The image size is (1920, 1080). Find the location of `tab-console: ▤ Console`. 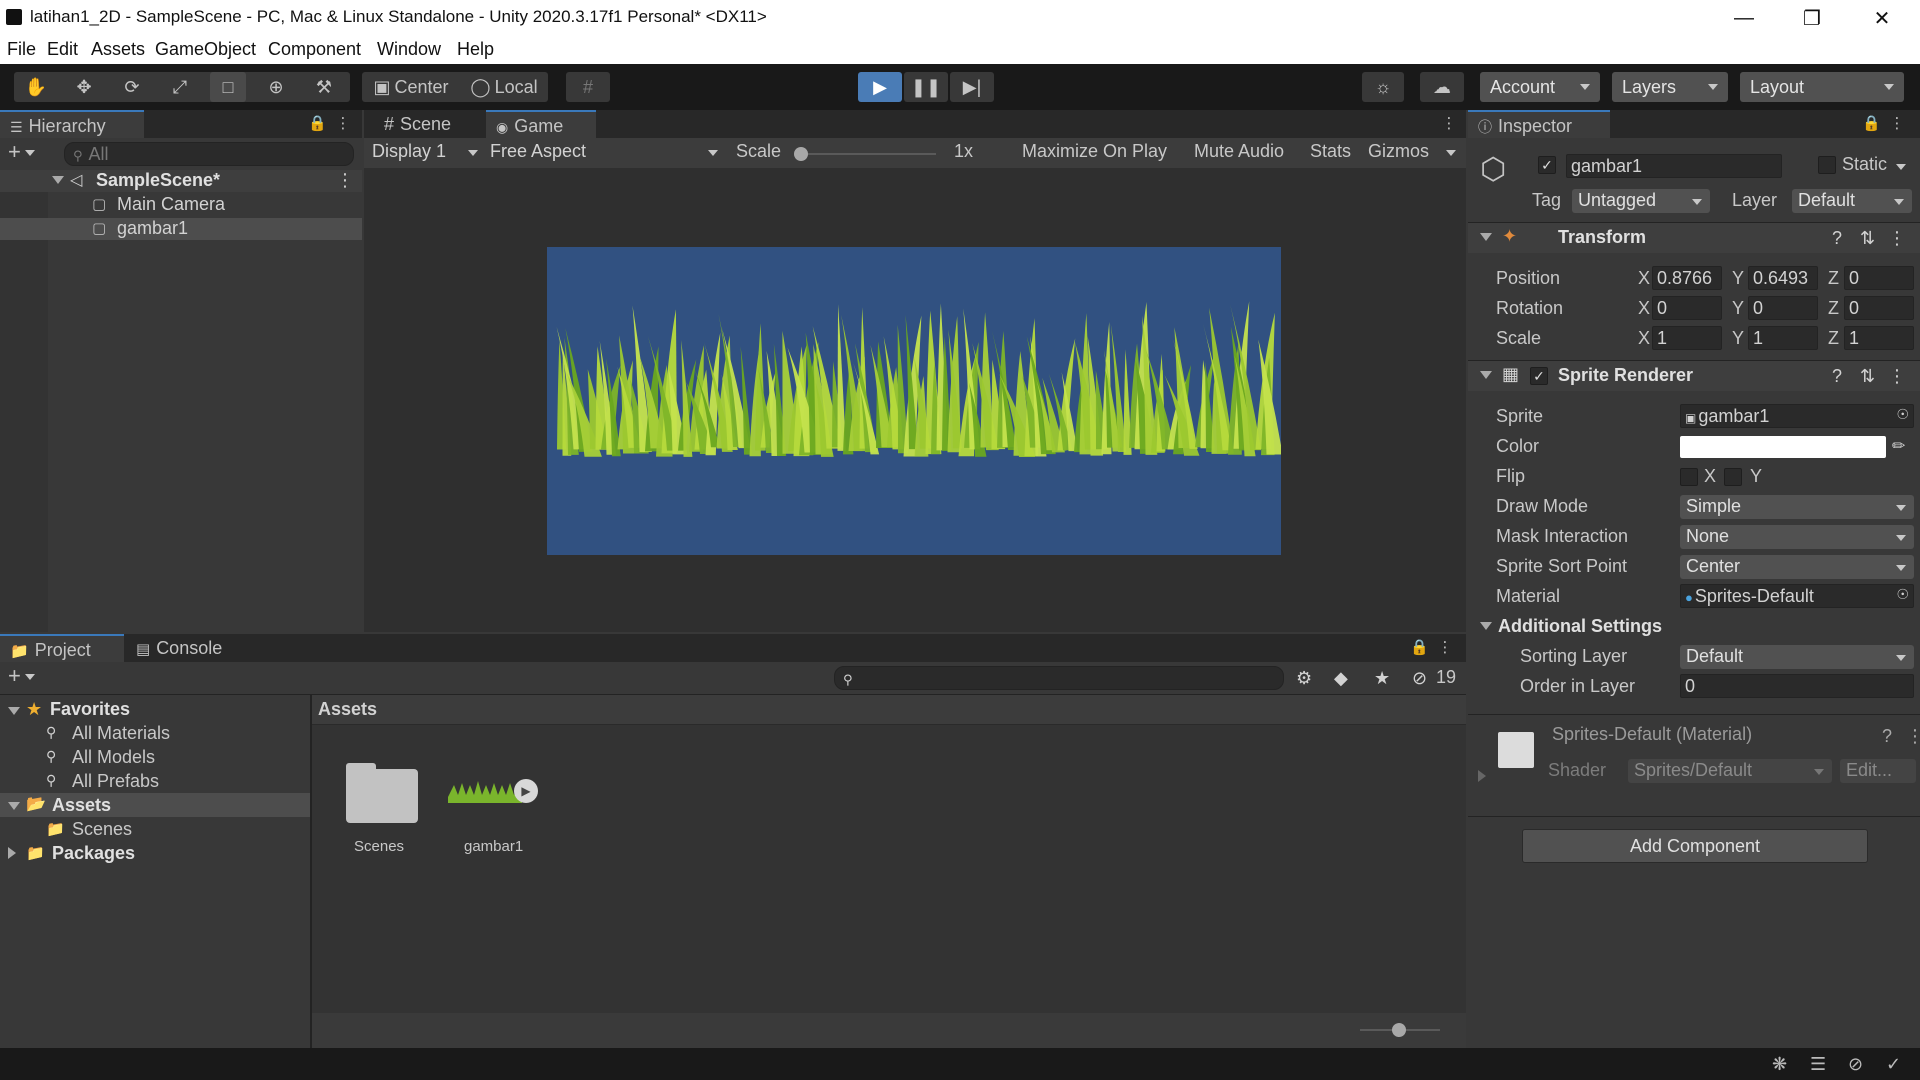

tab-console: ▤ Console is located at coordinates (188, 648).